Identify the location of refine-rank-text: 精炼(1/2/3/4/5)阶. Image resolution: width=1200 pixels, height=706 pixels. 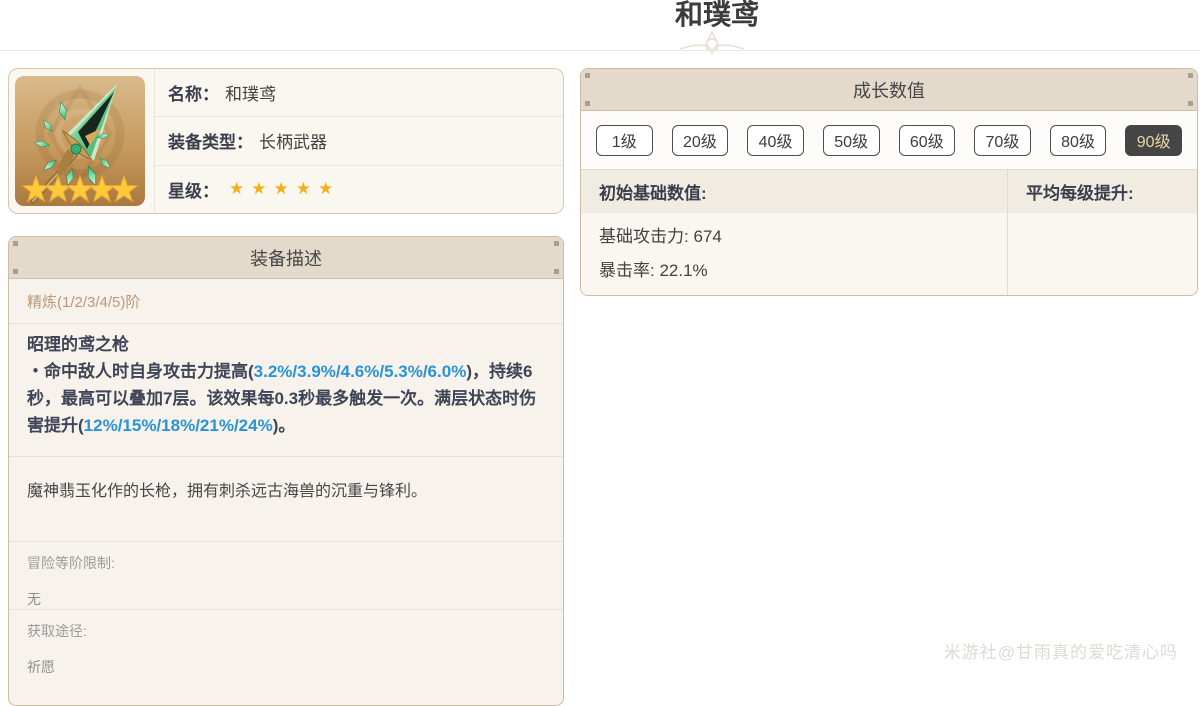
(84, 302).